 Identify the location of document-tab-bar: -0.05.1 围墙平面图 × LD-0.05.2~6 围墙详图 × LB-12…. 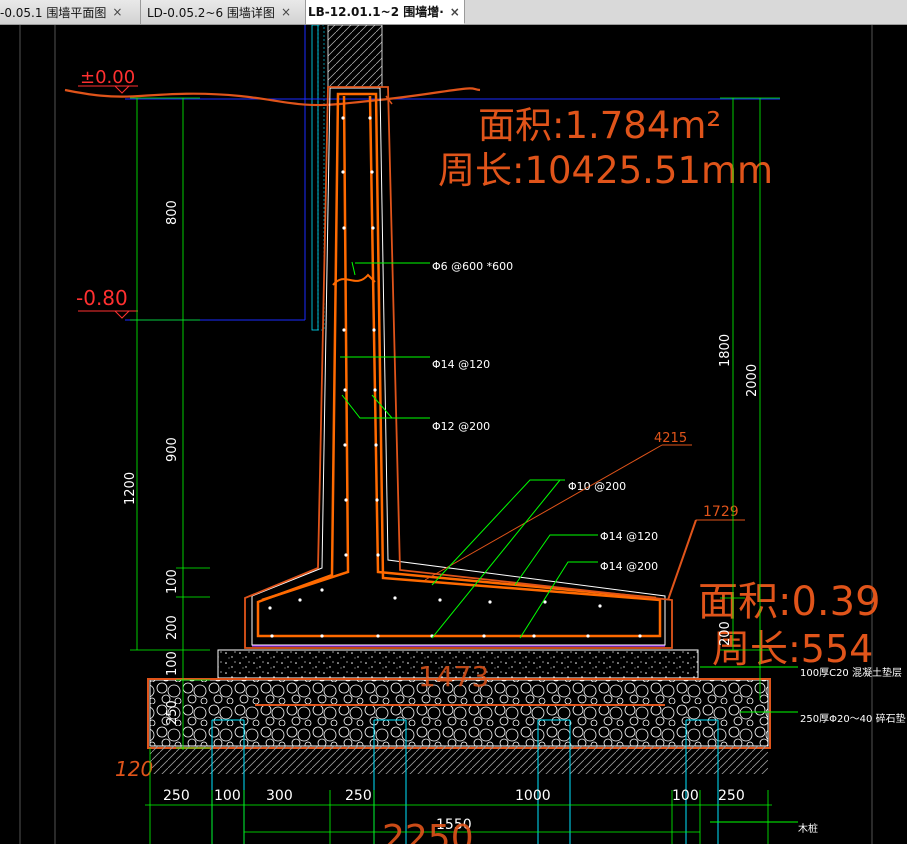
(453, 12).